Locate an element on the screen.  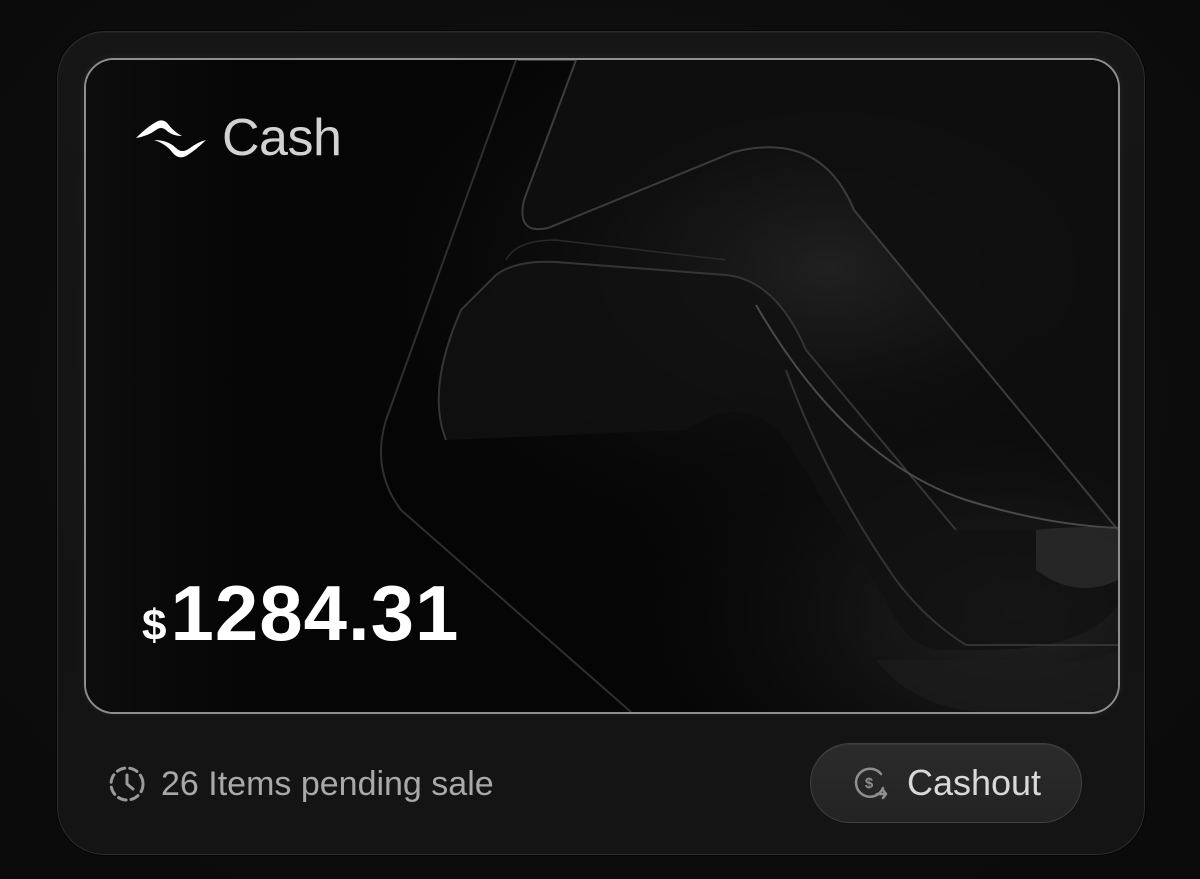
balance-display: $ 1284.31 is located at coordinates (300, 613).